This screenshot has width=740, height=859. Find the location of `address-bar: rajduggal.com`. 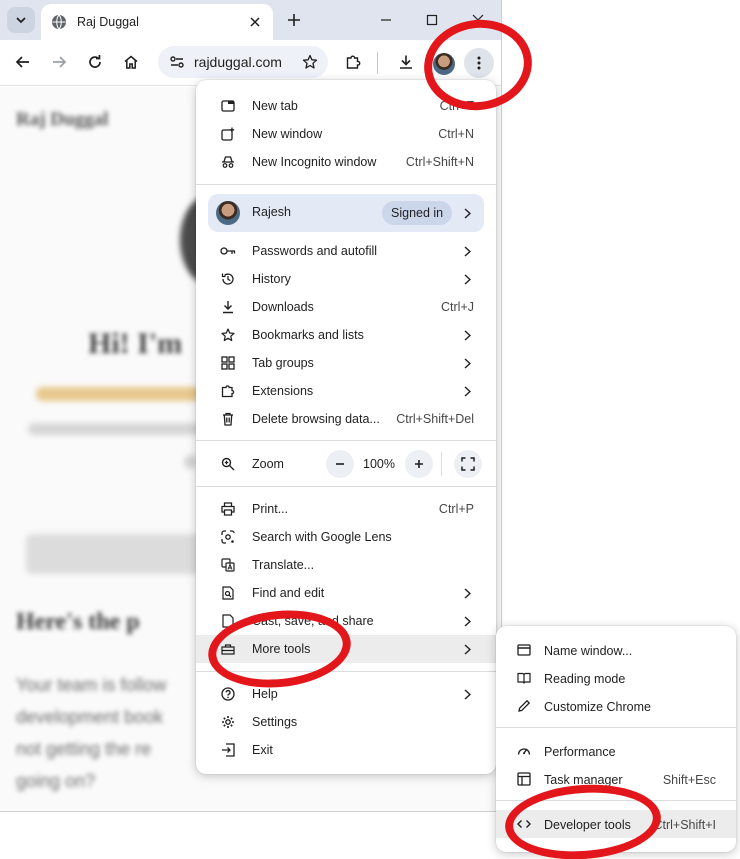

address-bar: rajduggal.com is located at coordinates (243, 62).